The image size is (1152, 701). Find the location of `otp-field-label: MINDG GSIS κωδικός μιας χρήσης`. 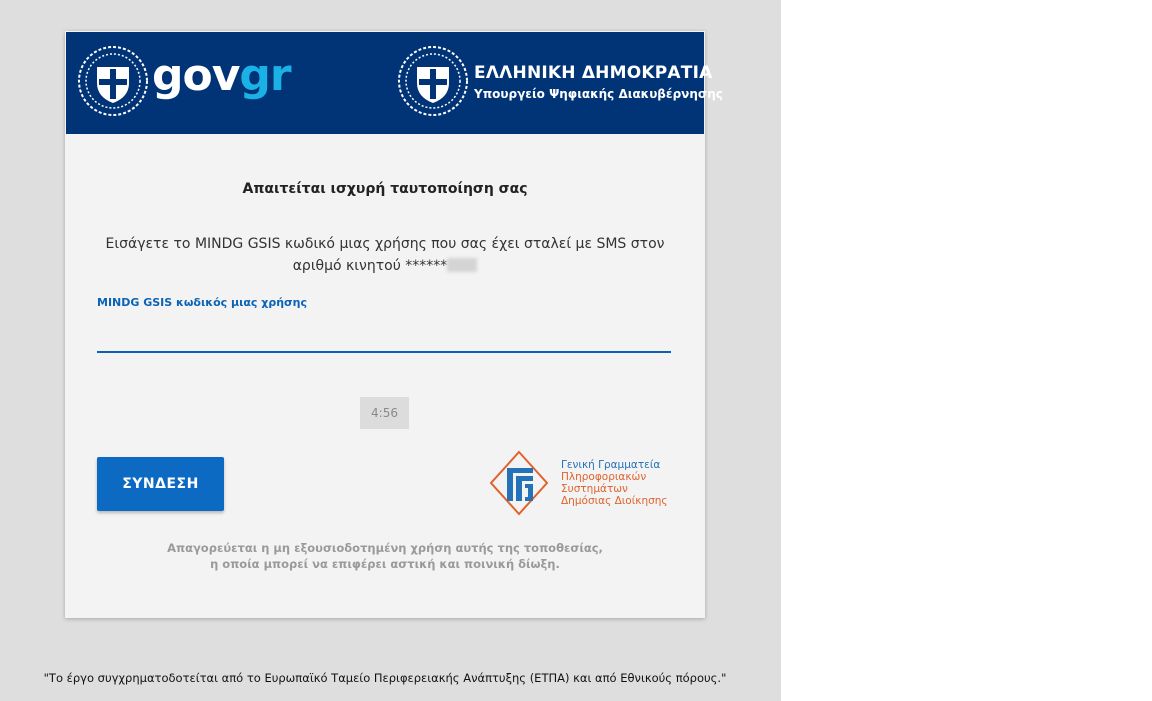

otp-field-label: MINDG GSIS κωδικός μιας χρήσης is located at coordinates (202, 302).